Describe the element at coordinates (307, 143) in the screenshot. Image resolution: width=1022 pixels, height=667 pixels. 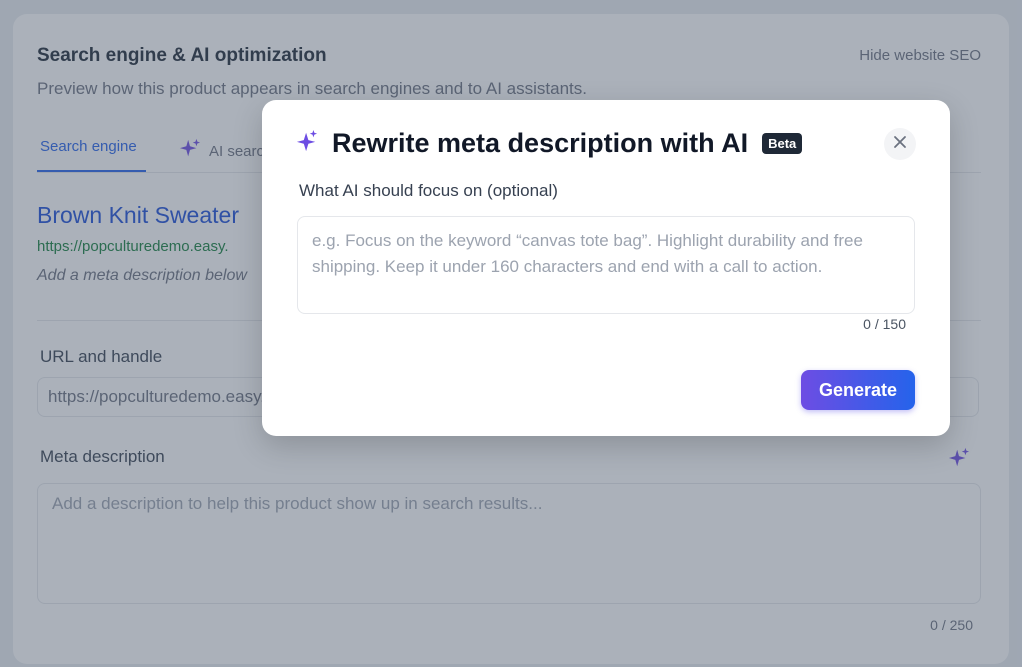
I see `sparkles-icon` at that location.